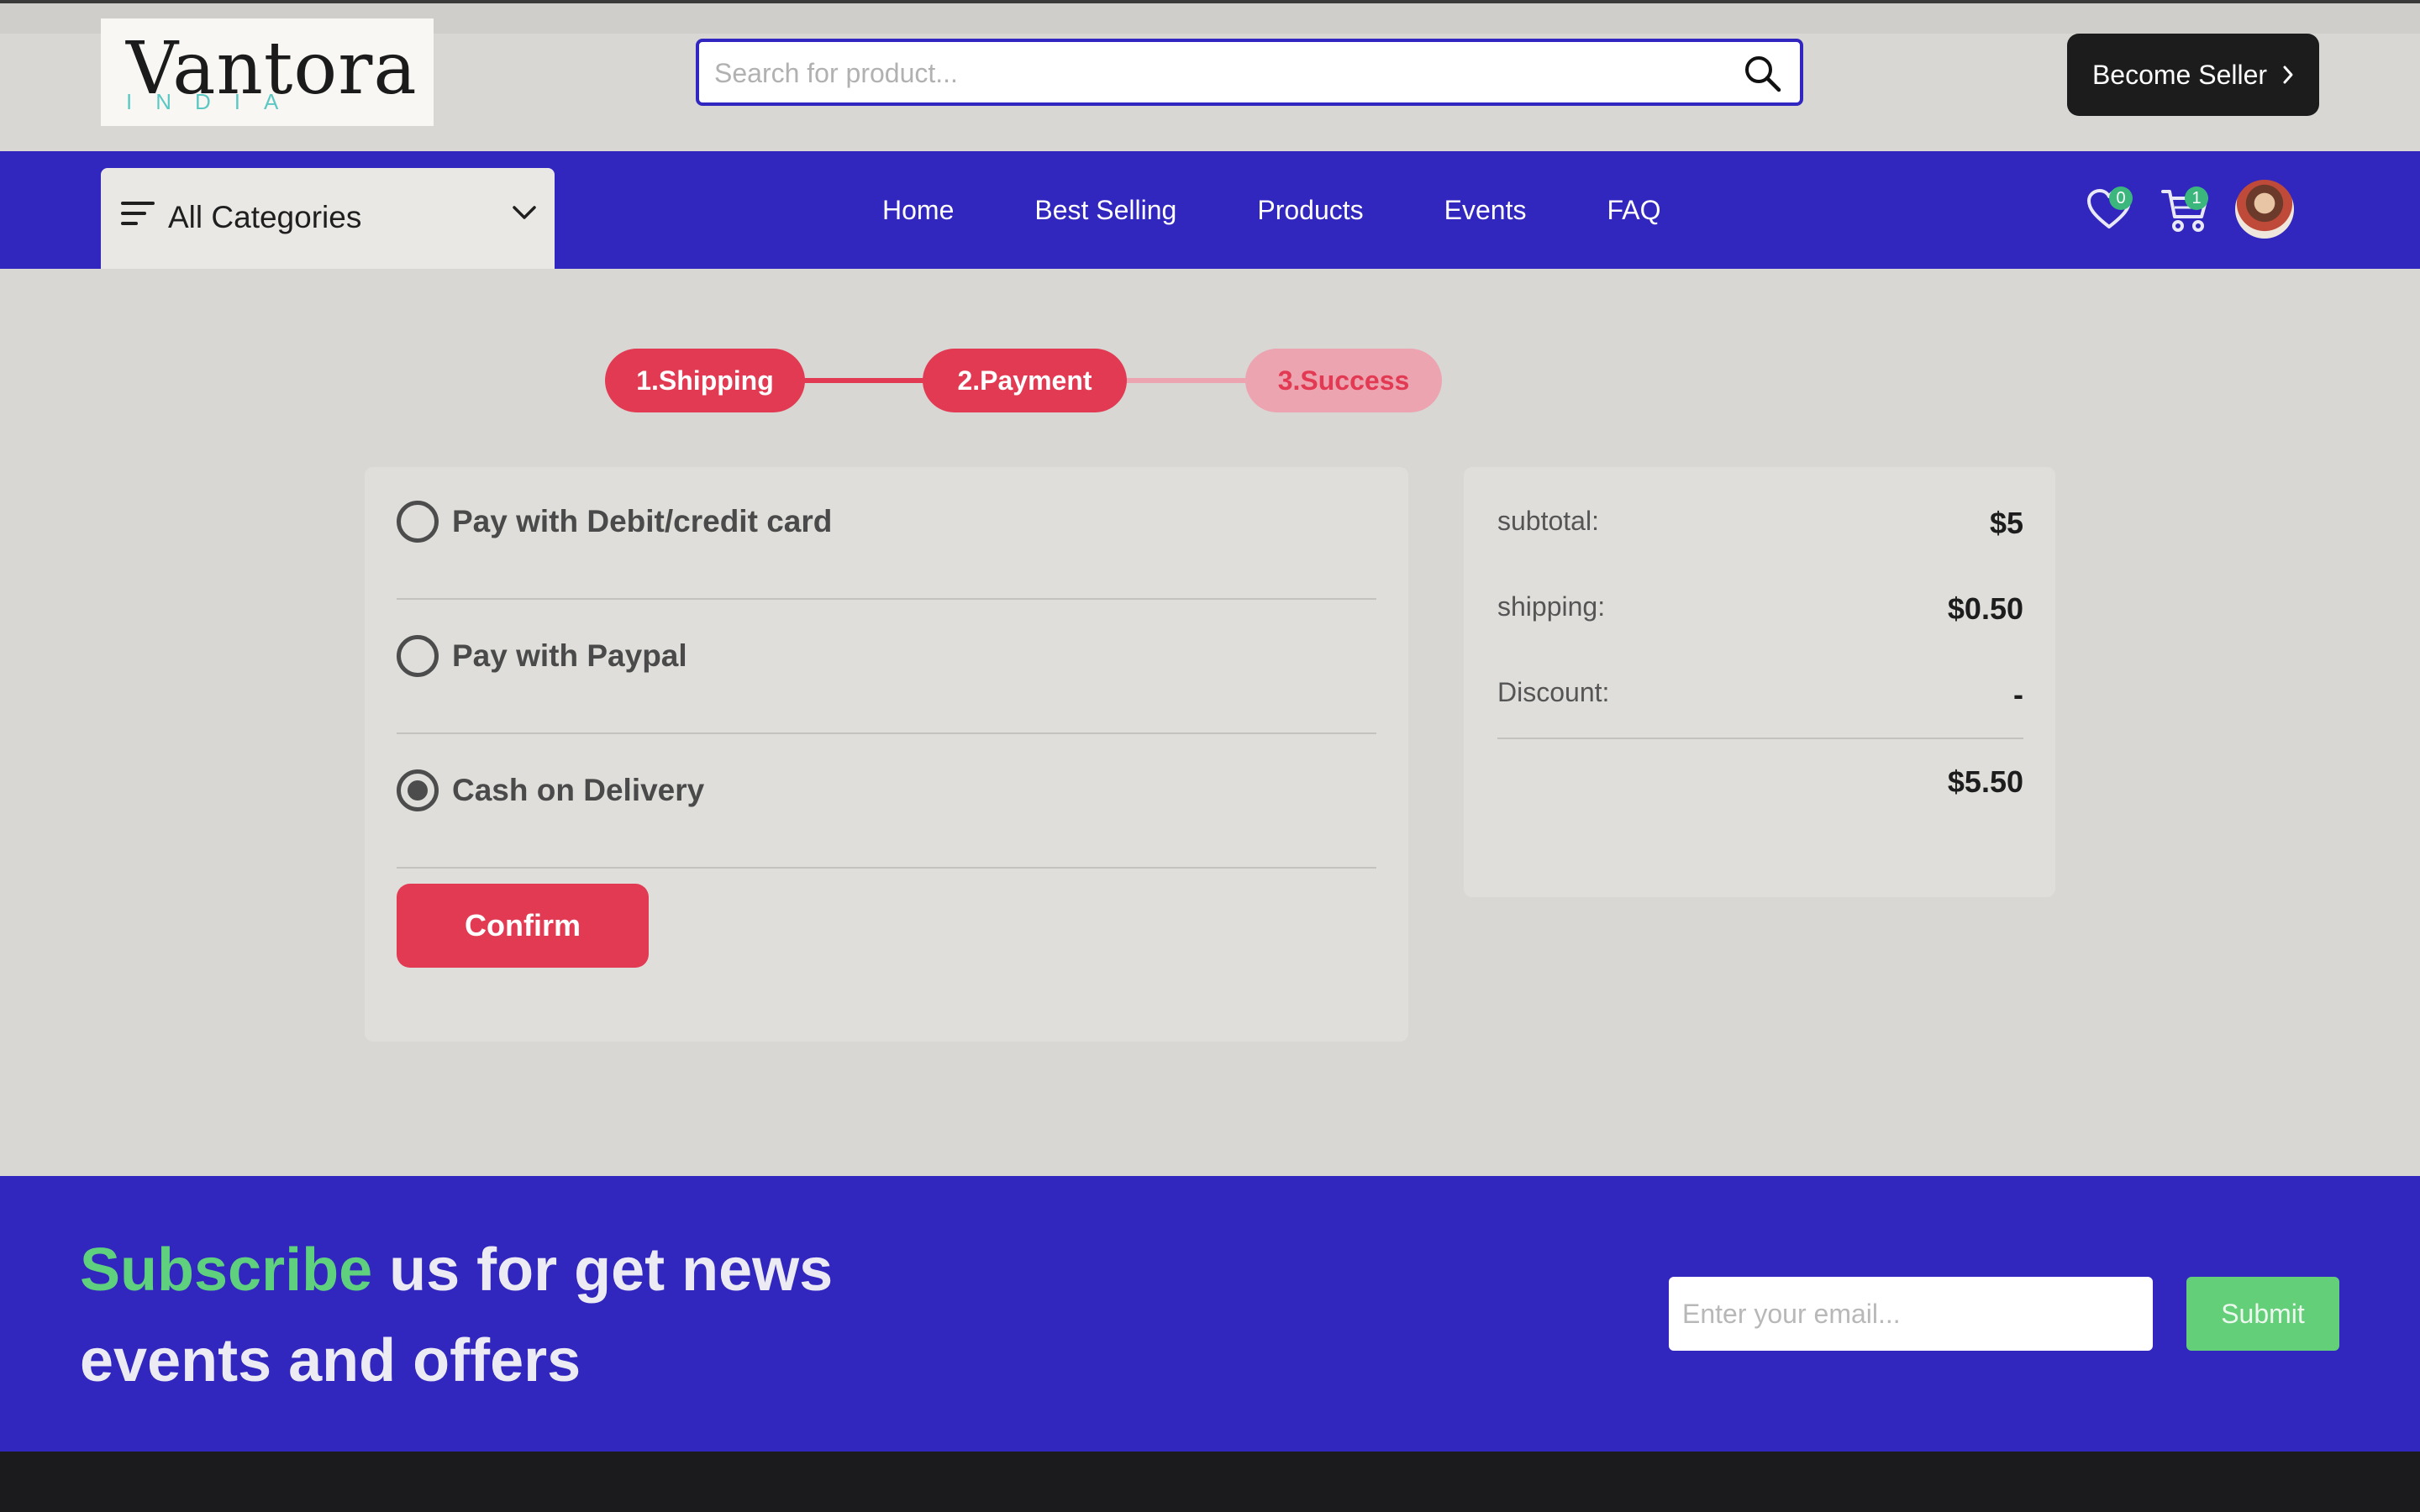 This screenshot has height=1512, width=2420. I want to click on newsletter-email-input, so click(1911, 1314).